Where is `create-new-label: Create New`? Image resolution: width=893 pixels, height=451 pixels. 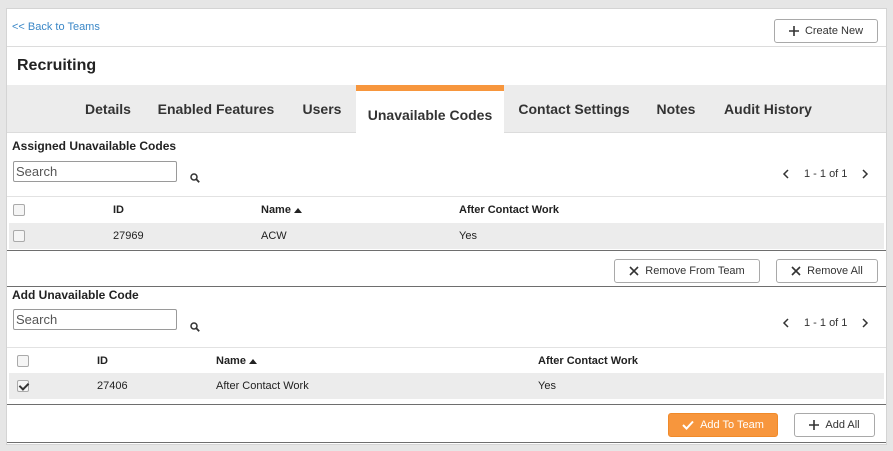 create-new-label: Create New is located at coordinates (834, 31).